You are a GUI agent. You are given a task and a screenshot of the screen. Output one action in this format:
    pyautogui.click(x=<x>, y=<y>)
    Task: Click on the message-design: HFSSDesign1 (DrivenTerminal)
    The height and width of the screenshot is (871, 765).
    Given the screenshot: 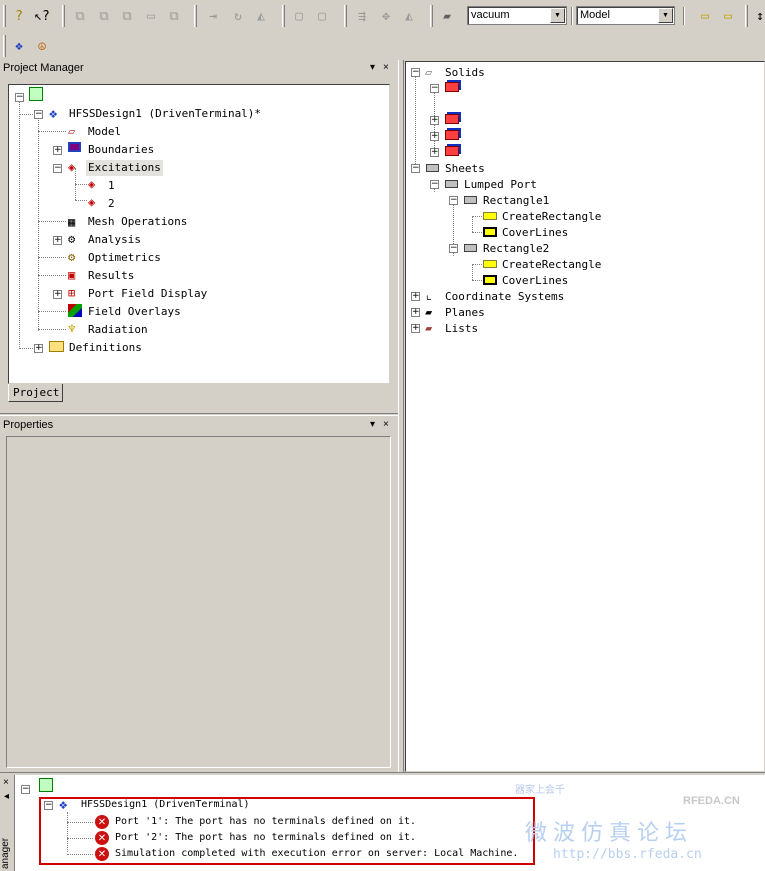 What is the action you would take?
    pyautogui.click(x=165, y=804)
    